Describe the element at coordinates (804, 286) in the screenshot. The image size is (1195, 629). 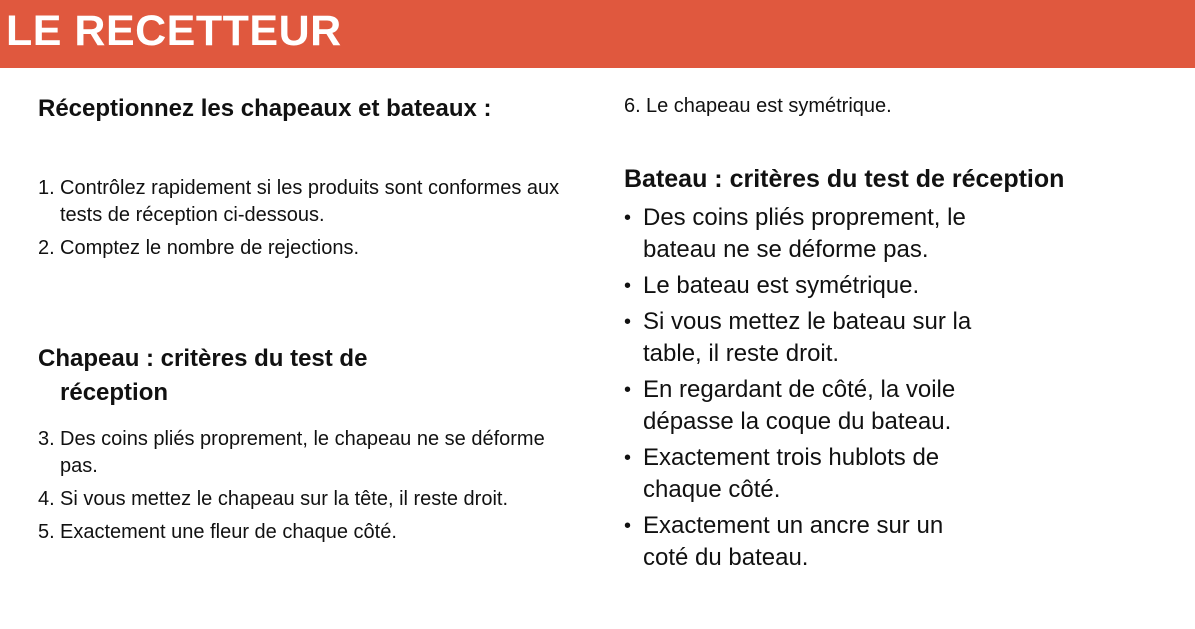
I see `list-item: Le bateau est symétrique.` at that location.